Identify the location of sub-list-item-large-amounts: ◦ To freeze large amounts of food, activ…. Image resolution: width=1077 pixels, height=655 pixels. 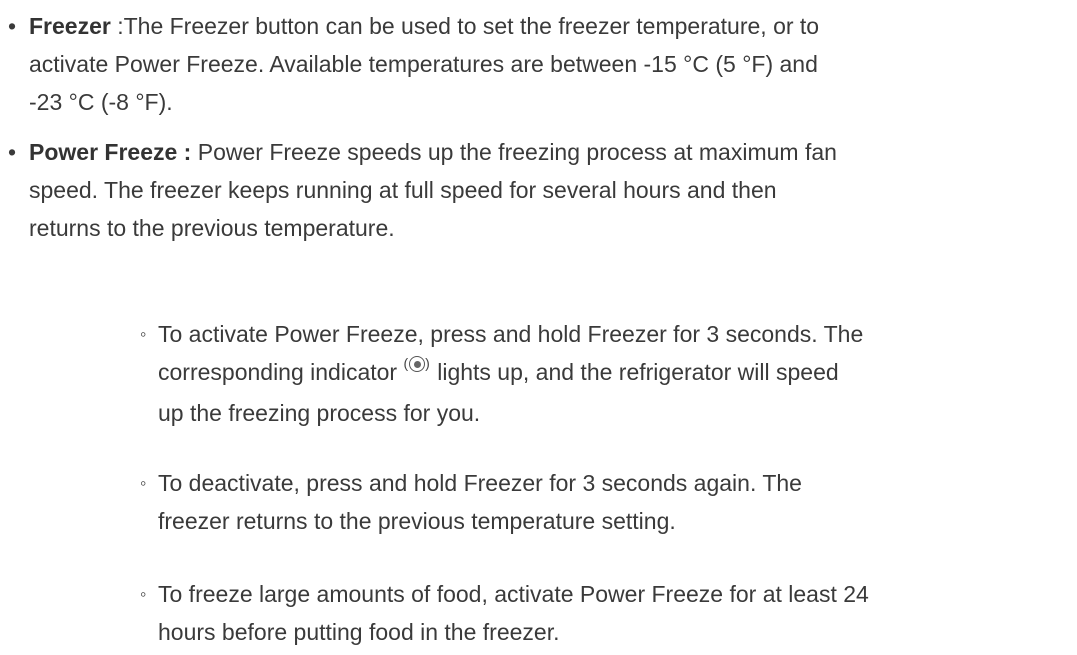
(605, 613).